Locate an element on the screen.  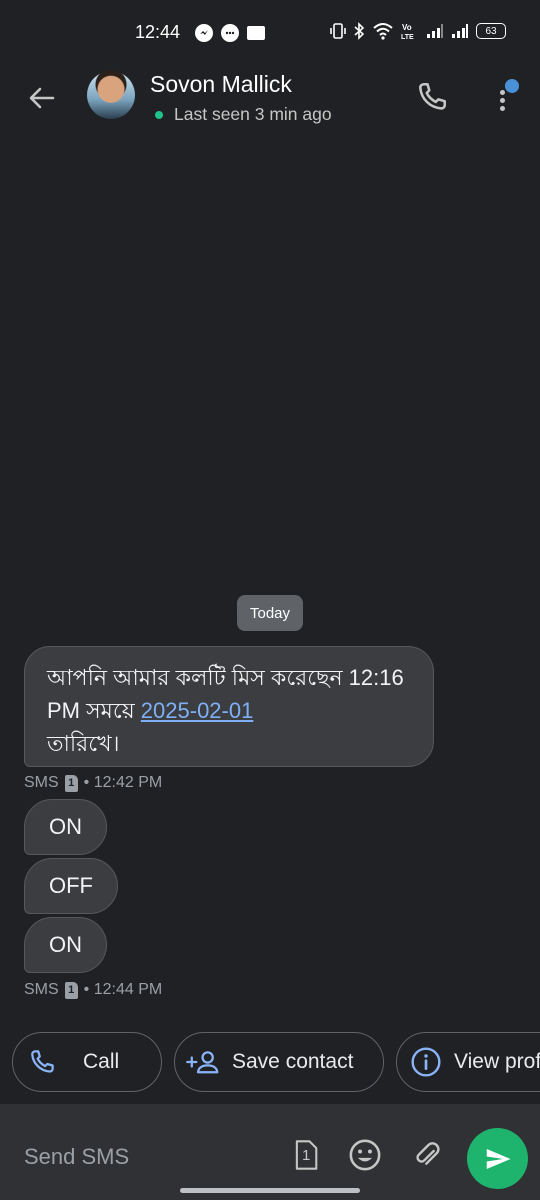
message-composer: 1 is located at coordinates (270, 1152).